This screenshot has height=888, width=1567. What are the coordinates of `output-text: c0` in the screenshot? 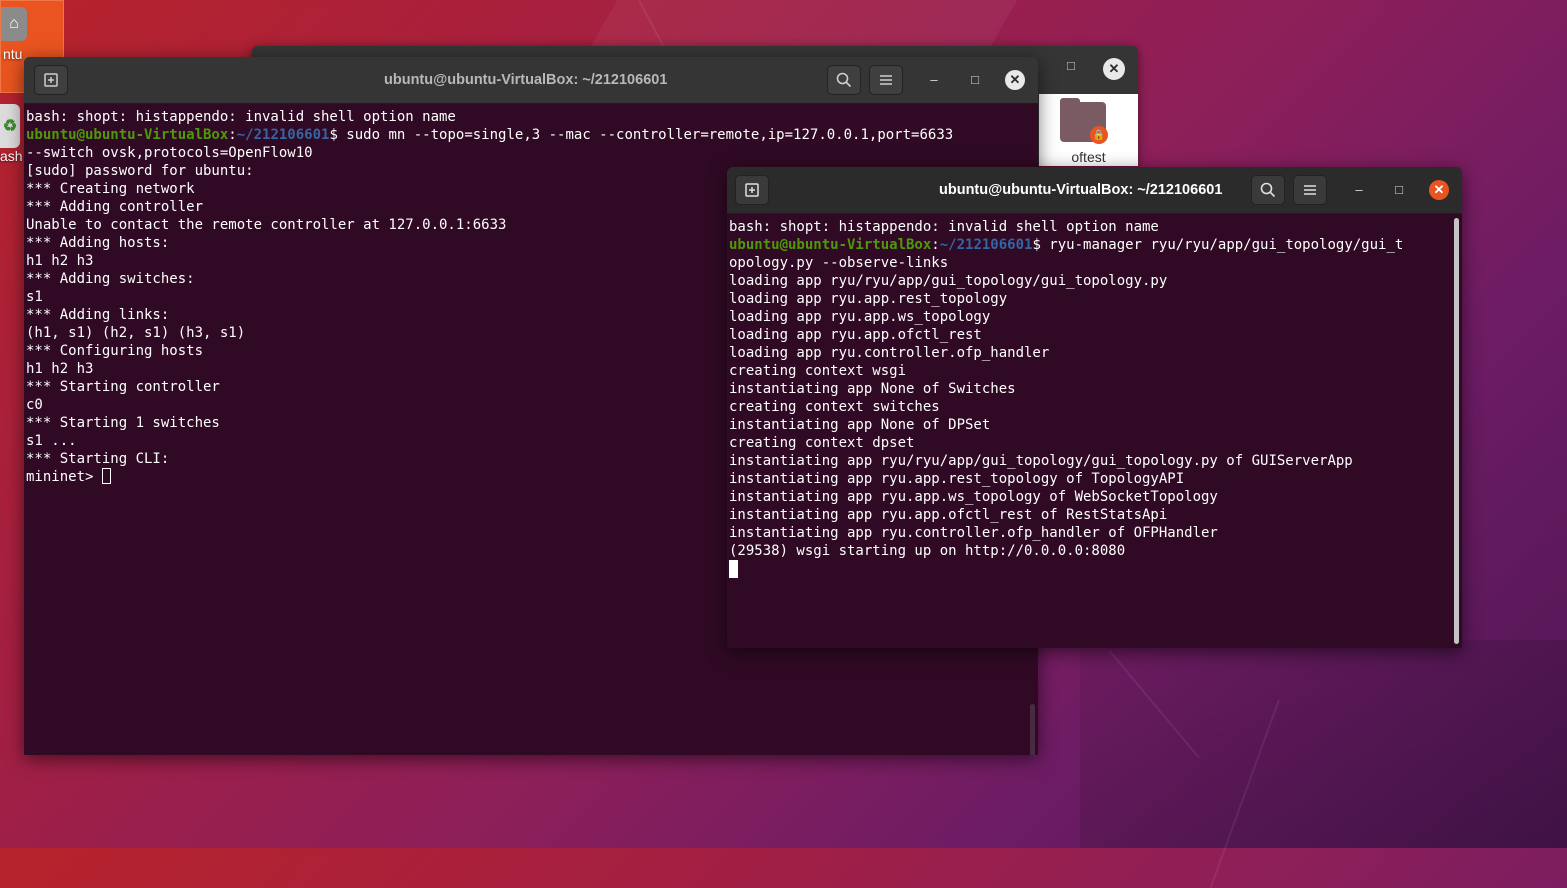 It's located at (34, 405).